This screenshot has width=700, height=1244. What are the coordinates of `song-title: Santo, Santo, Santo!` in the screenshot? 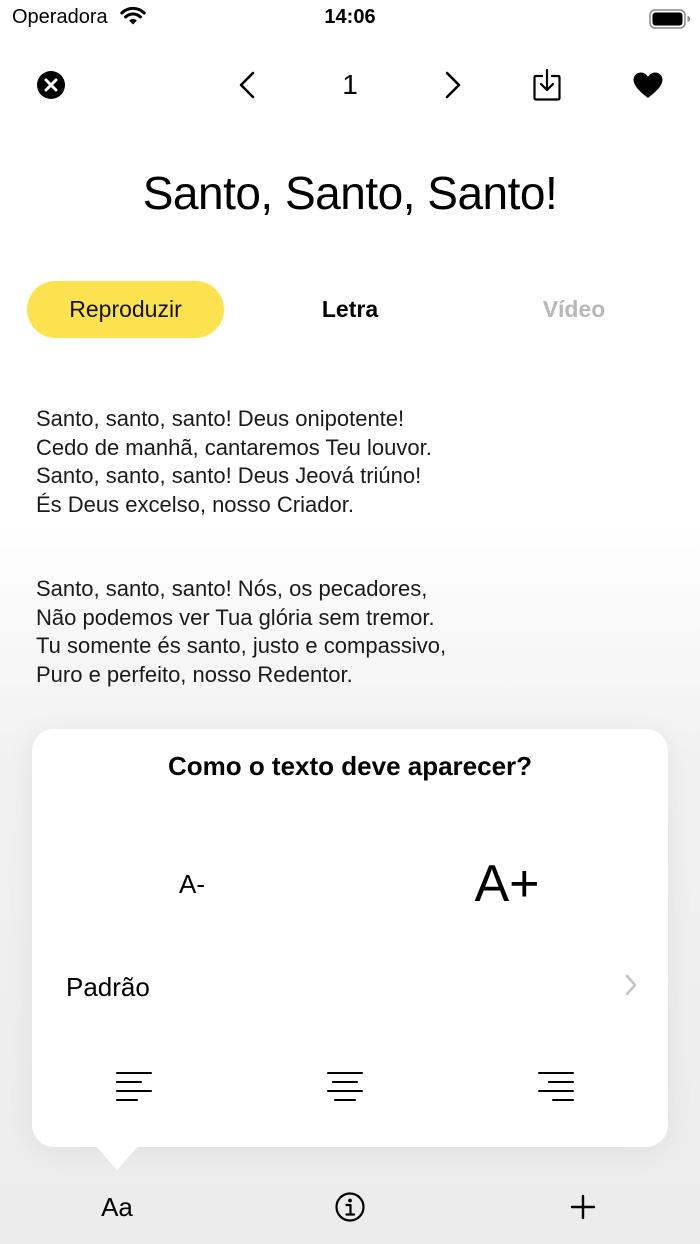 It's located at (350, 193).